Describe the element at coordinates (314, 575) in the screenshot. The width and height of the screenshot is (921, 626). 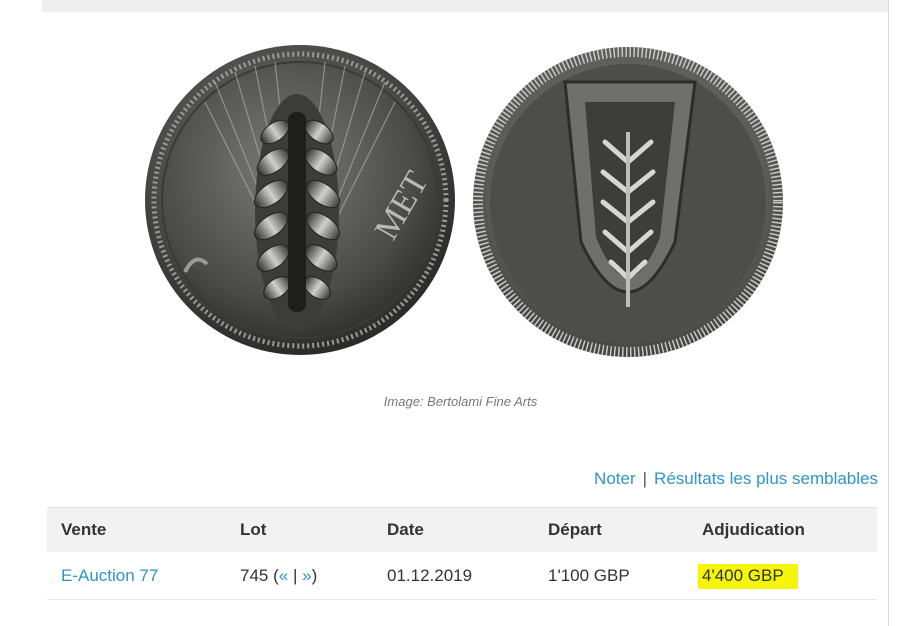
I see `lot-close-paren: )` at that location.